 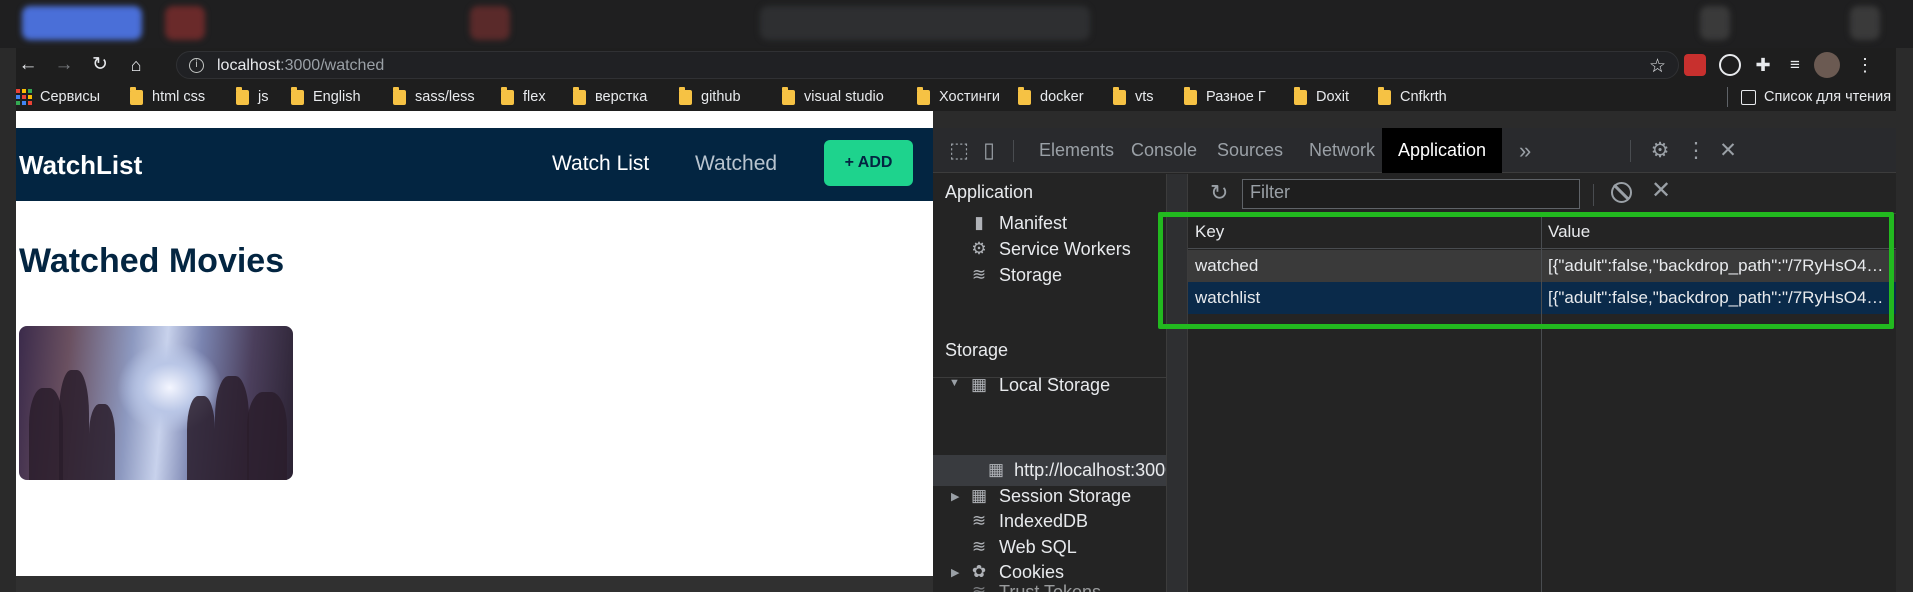 What do you see at coordinates (1728, 151) in the screenshot?
I see `close-icon: ✕` at bounding box center [1728, 151].